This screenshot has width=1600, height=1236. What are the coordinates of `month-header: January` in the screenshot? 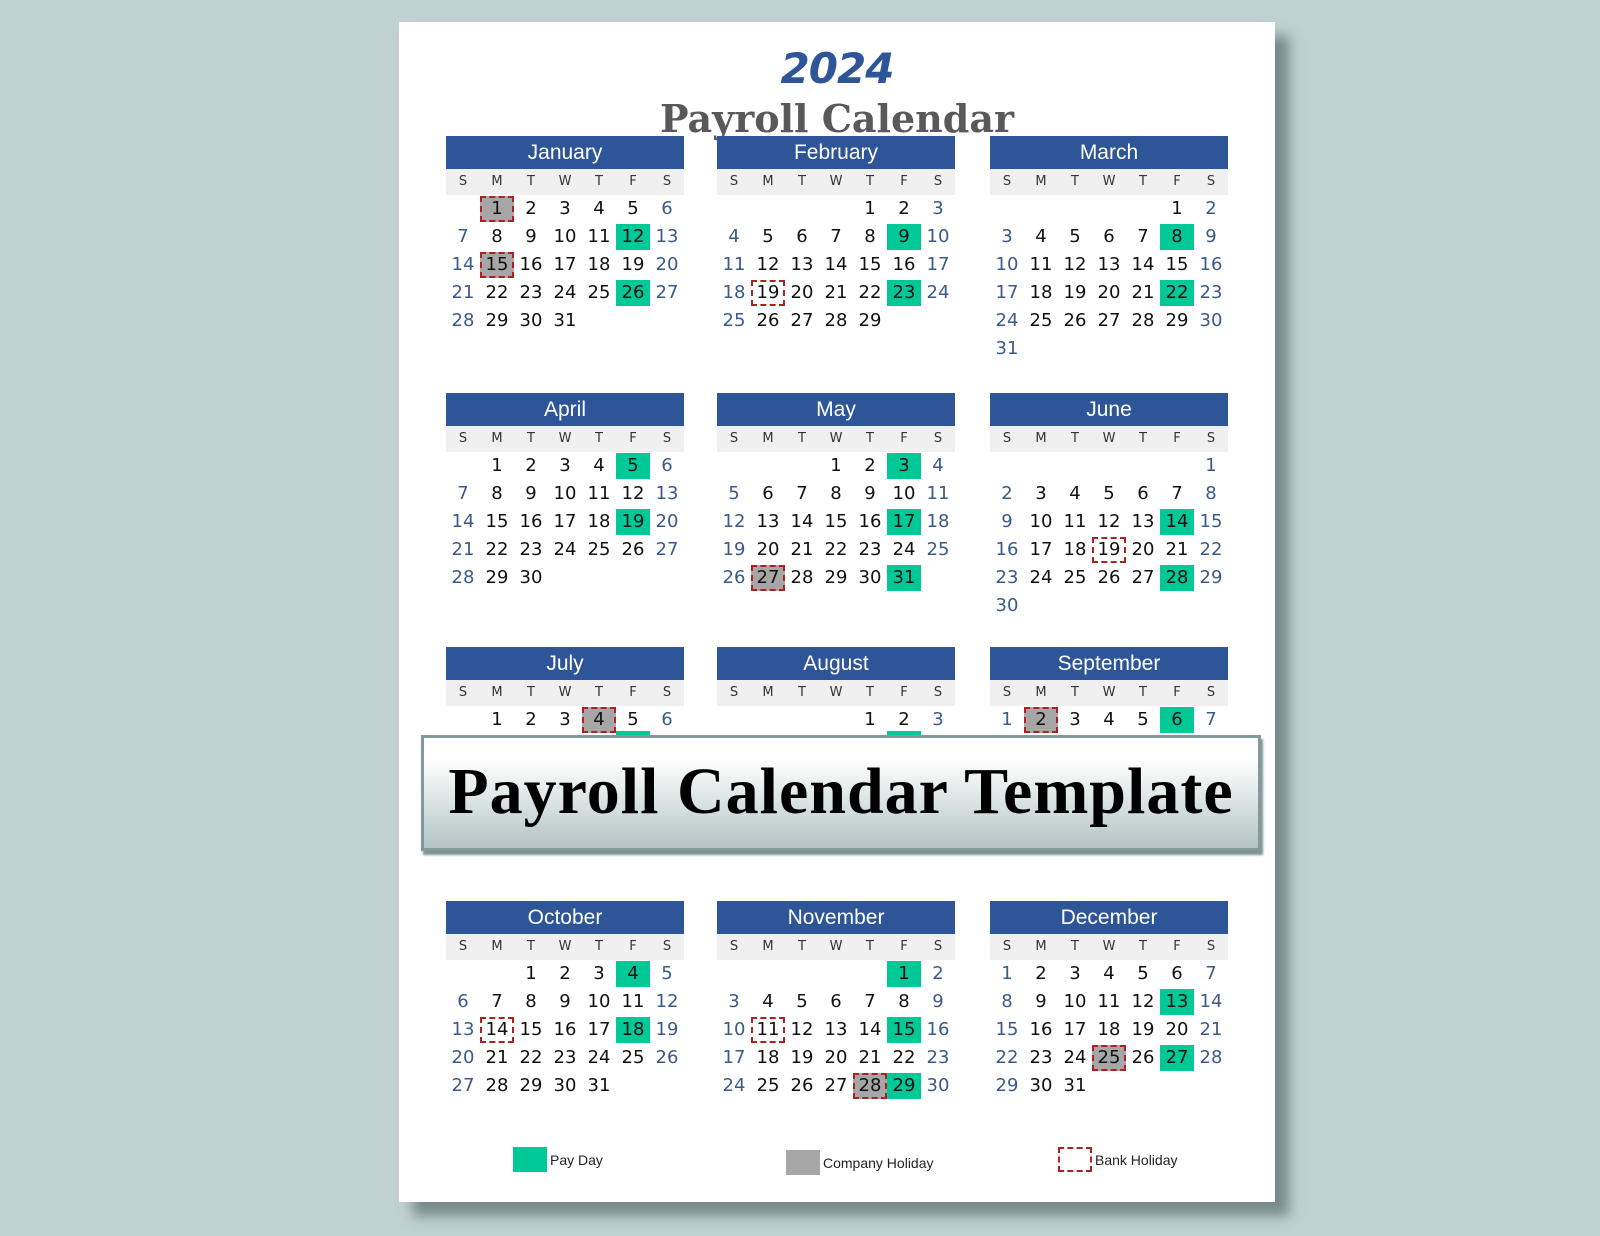 It's located at (565, 152).